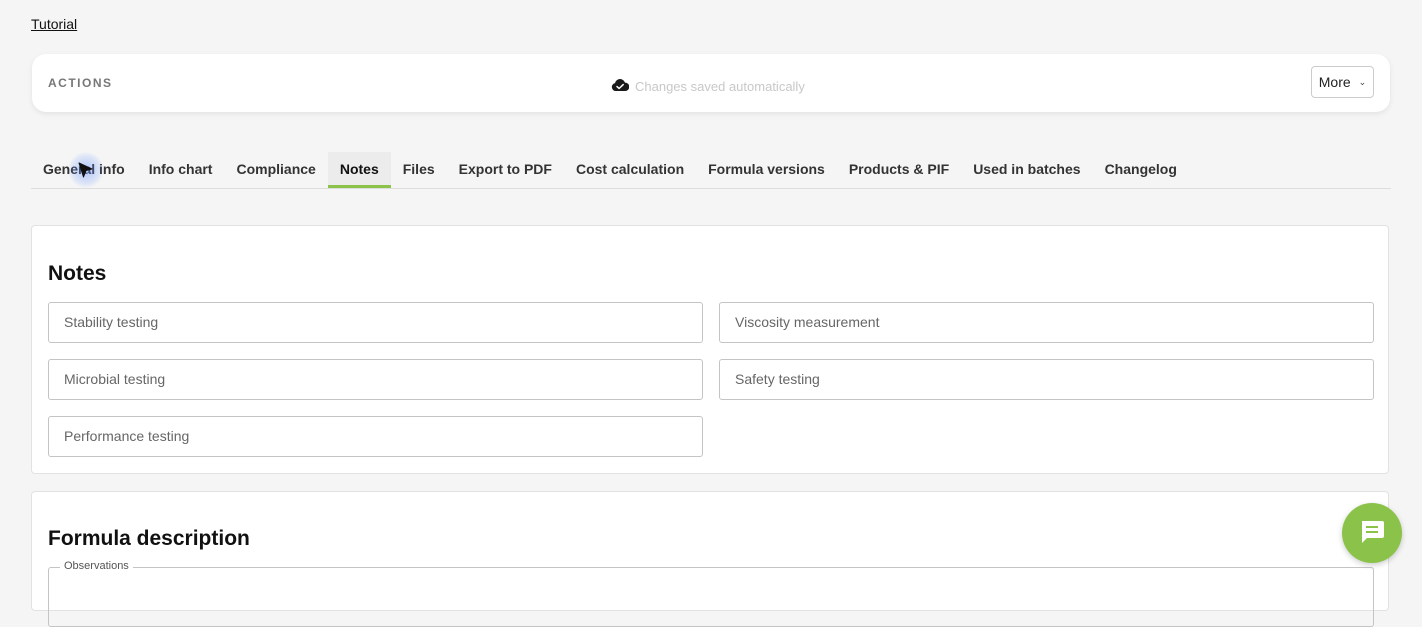  Describe the element at coordinates (1046, 322) in the screenshot. I see `viscosity-measurement-field: Viscosity measurement` at that location.